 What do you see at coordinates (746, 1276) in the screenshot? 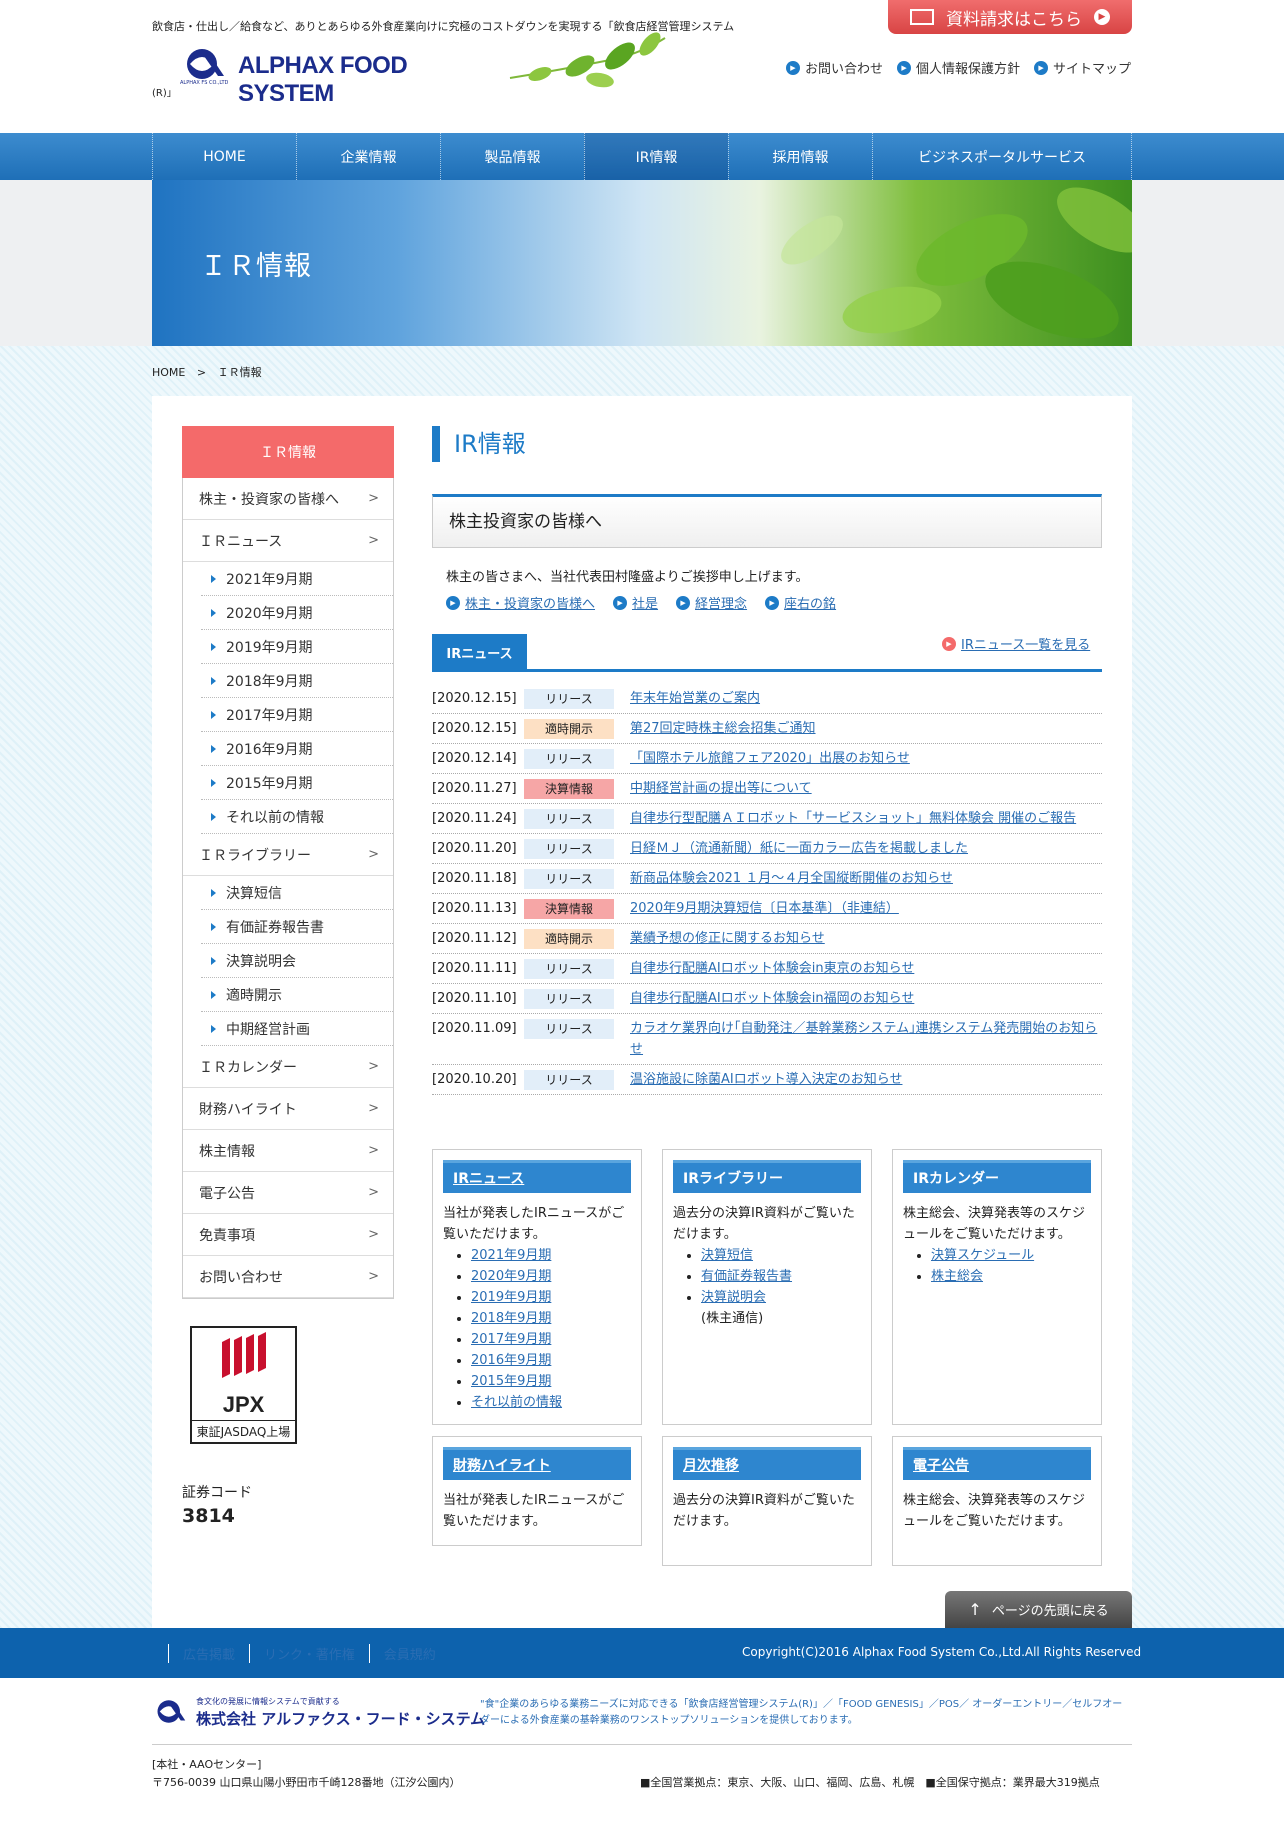
I see `box-link: 有価証券報告書` at bounding box center [746, 1276].